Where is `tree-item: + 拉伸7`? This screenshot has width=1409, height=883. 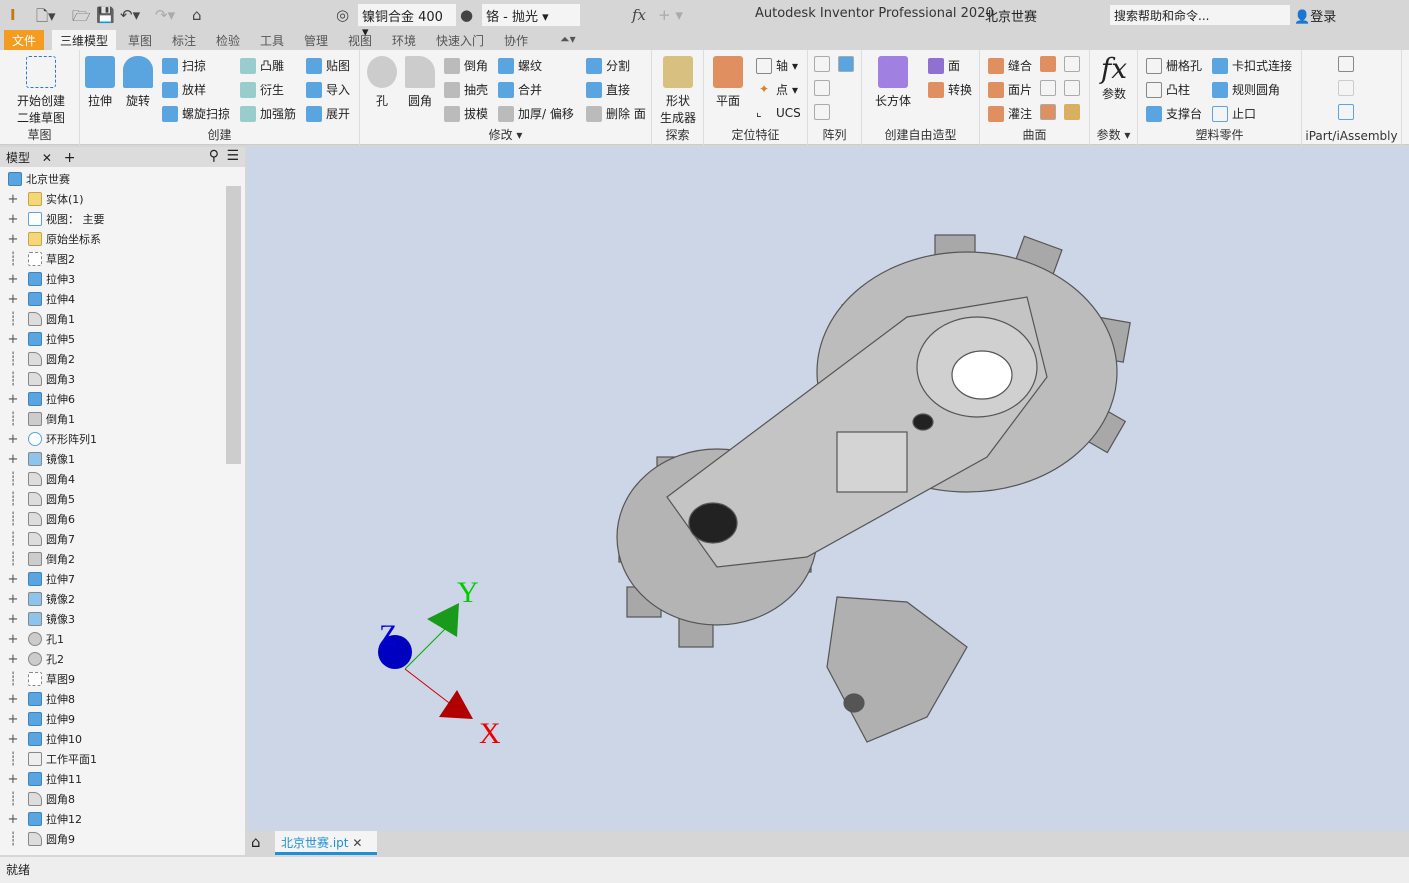
tree-item: + 拉伸7 is located at coordinates (37, 579).